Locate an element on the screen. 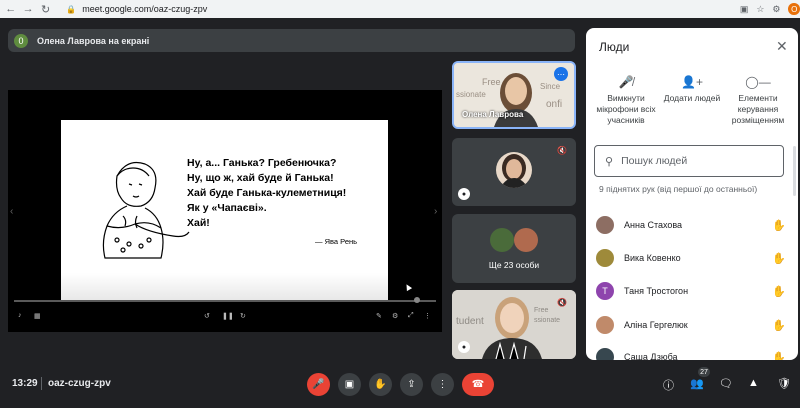  mouse-cursor is located at coordinates (408, 287).